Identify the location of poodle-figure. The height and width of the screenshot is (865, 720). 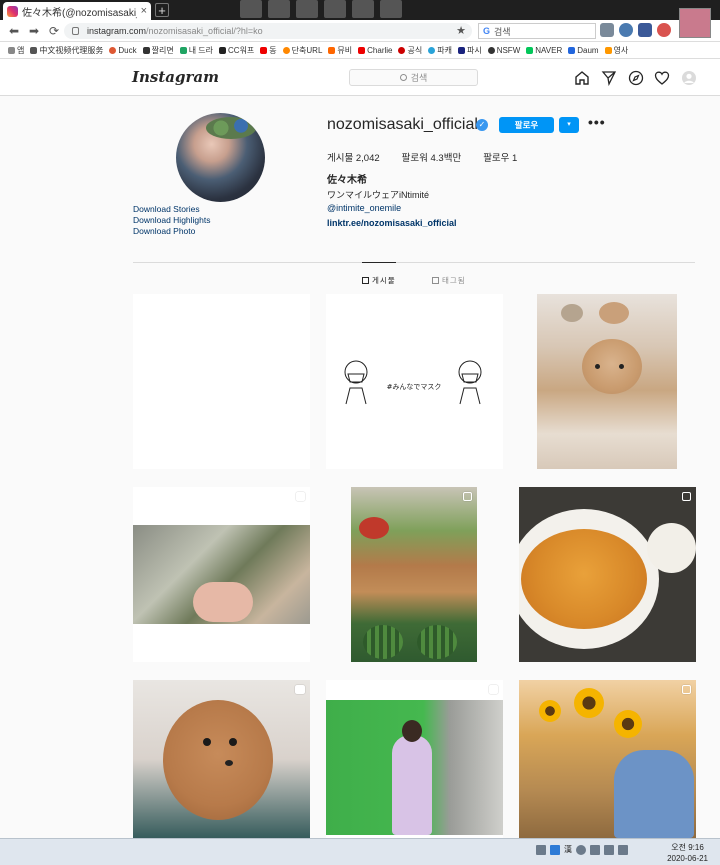
(218, 760).